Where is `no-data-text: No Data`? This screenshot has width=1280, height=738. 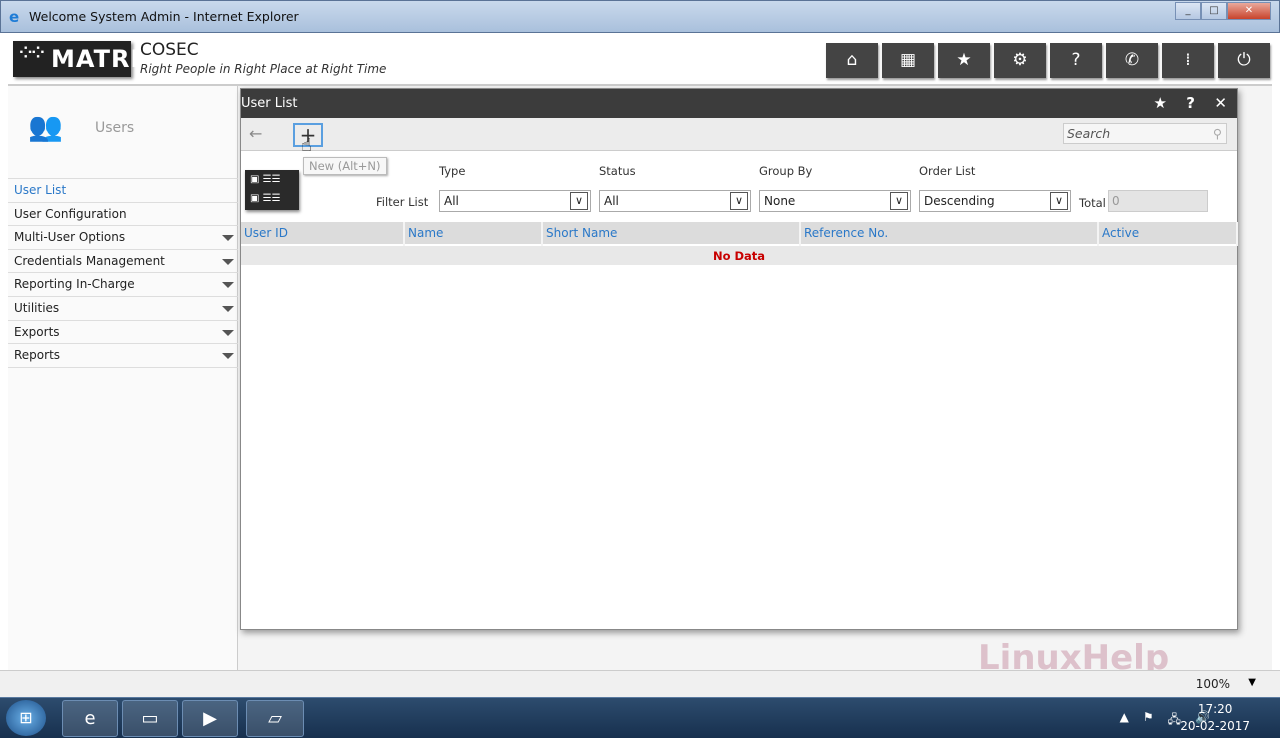
no-data-text: No Data is located at coordinates (739, 254).